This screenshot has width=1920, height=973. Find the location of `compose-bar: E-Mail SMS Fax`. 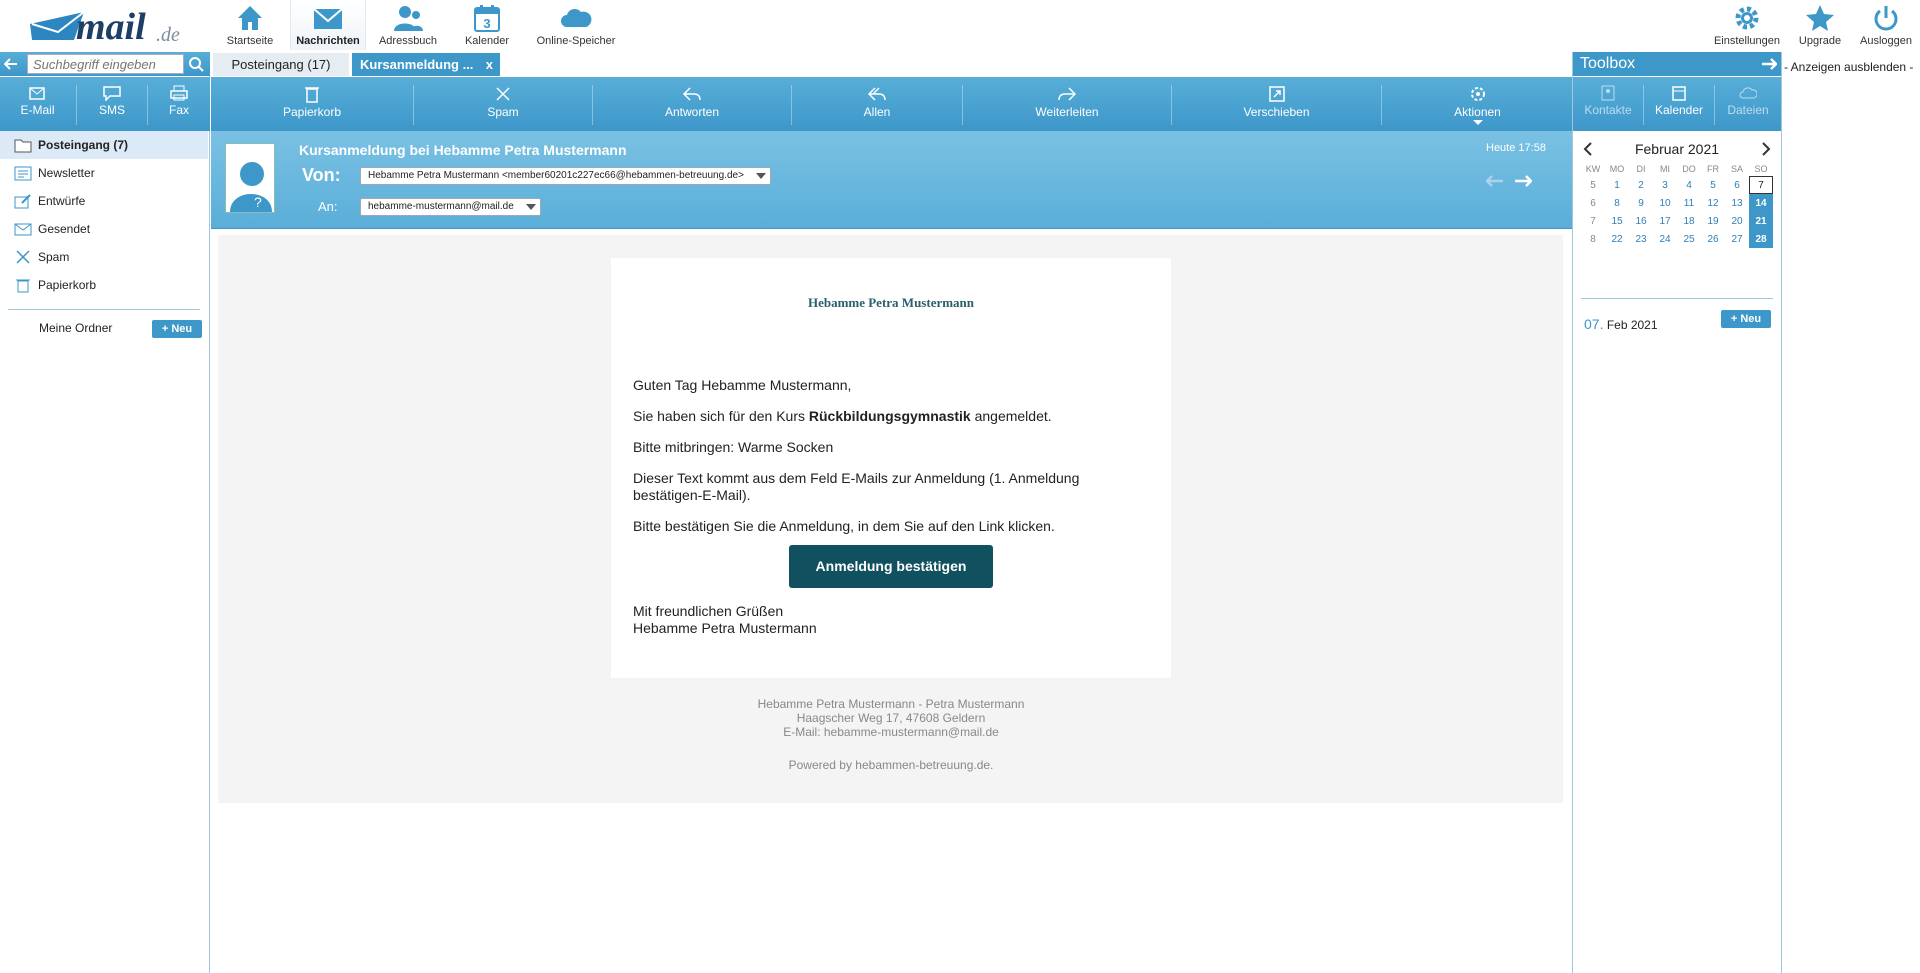

compose-bar: E-Mail SMS Fax is located at coordinates (105, 104).